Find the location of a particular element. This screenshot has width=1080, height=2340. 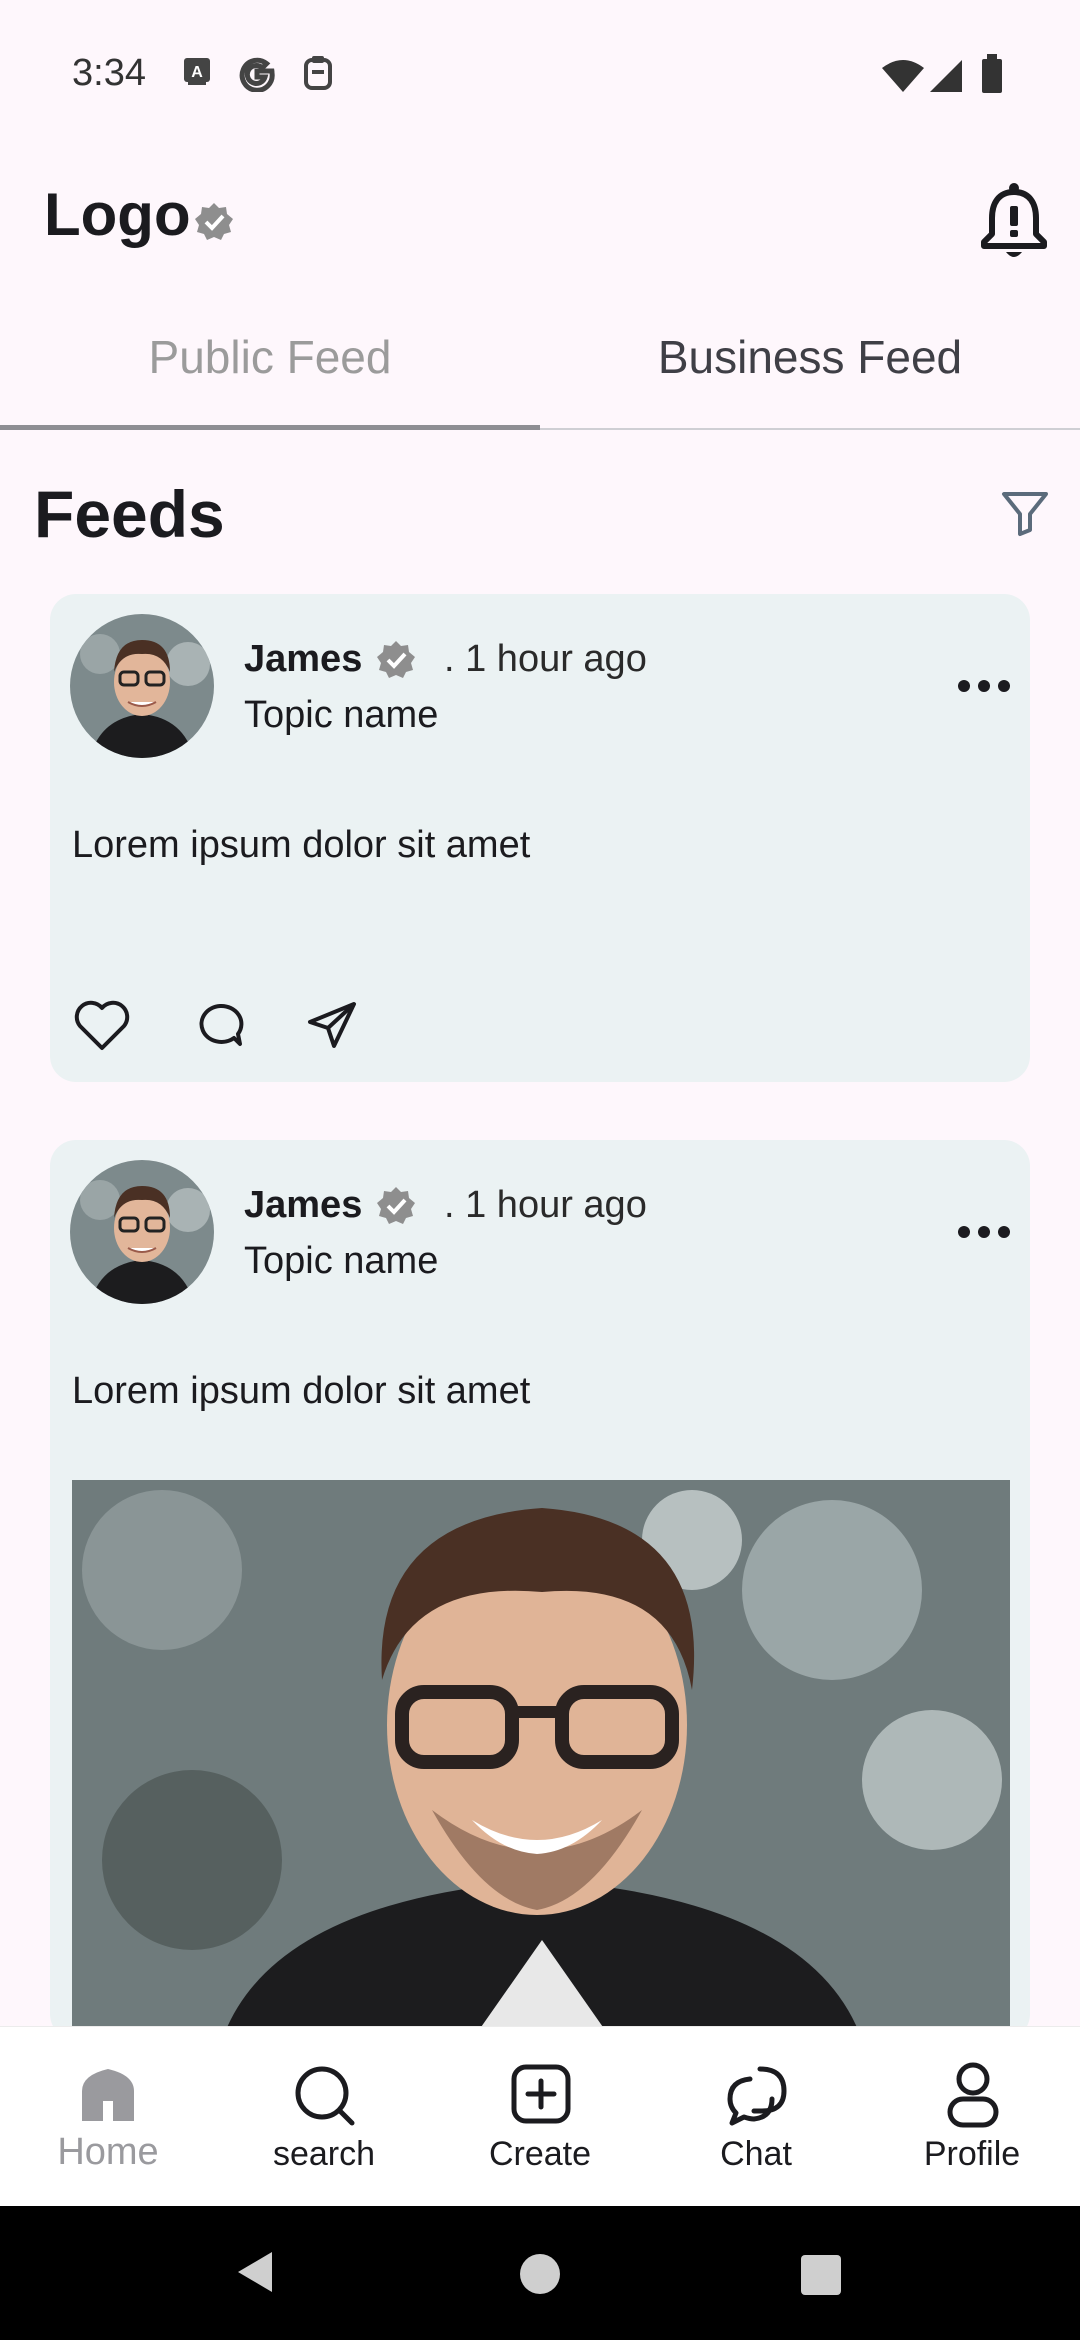

svg-text: A is located at coordinates (197, 72).